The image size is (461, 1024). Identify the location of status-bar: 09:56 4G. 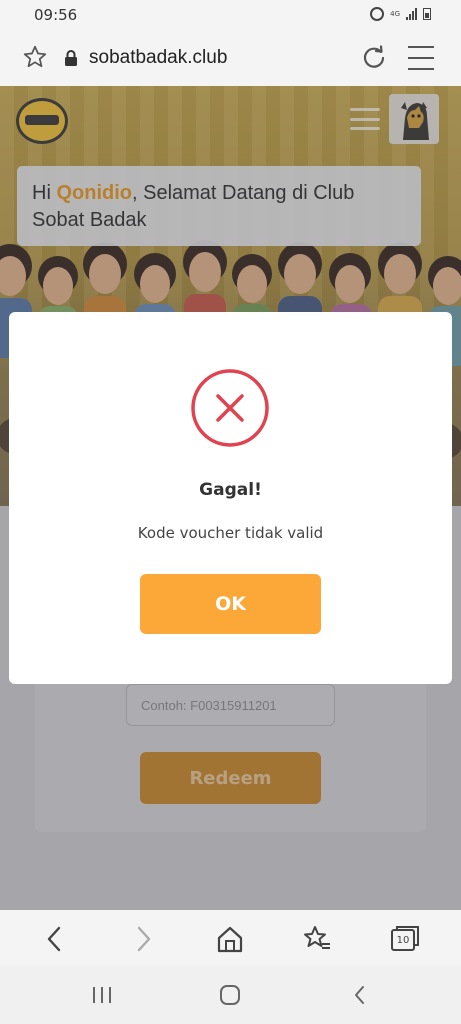
(230, 15).